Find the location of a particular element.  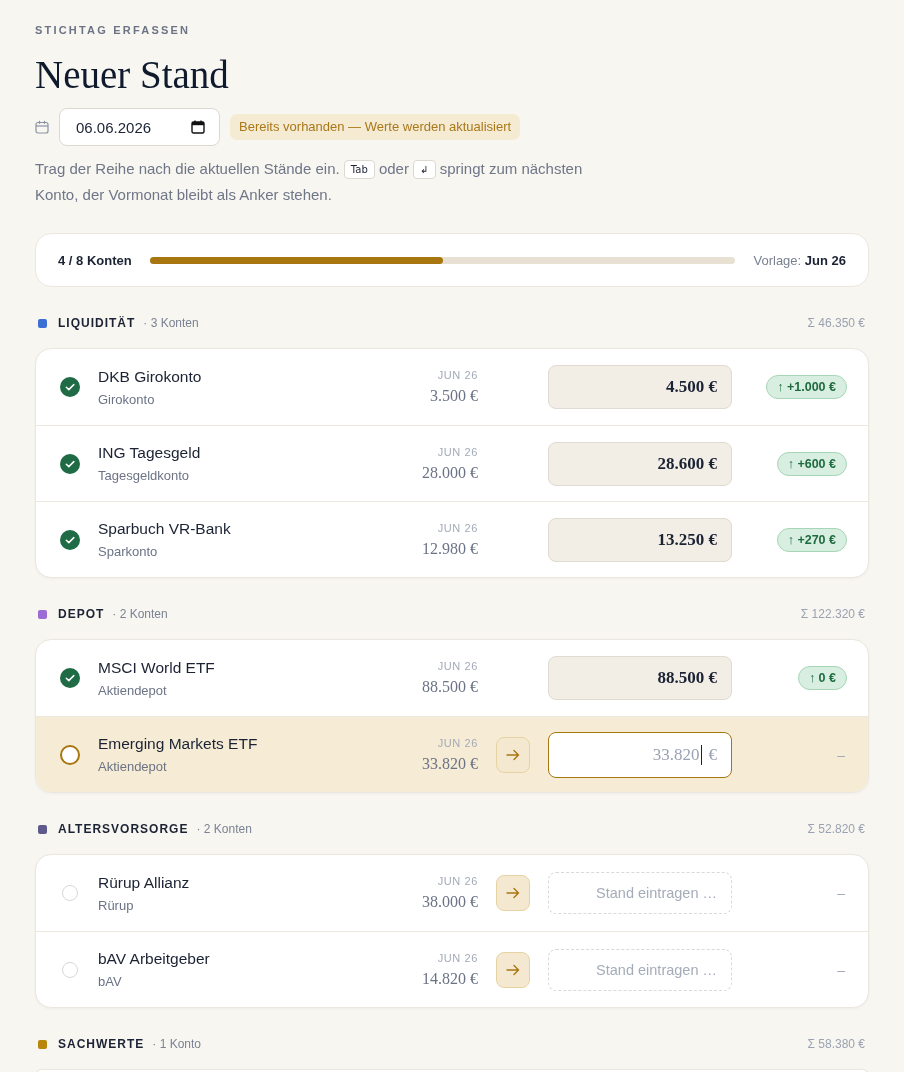

account-name: MSCI World ETF is located at coordinates (157, 667).